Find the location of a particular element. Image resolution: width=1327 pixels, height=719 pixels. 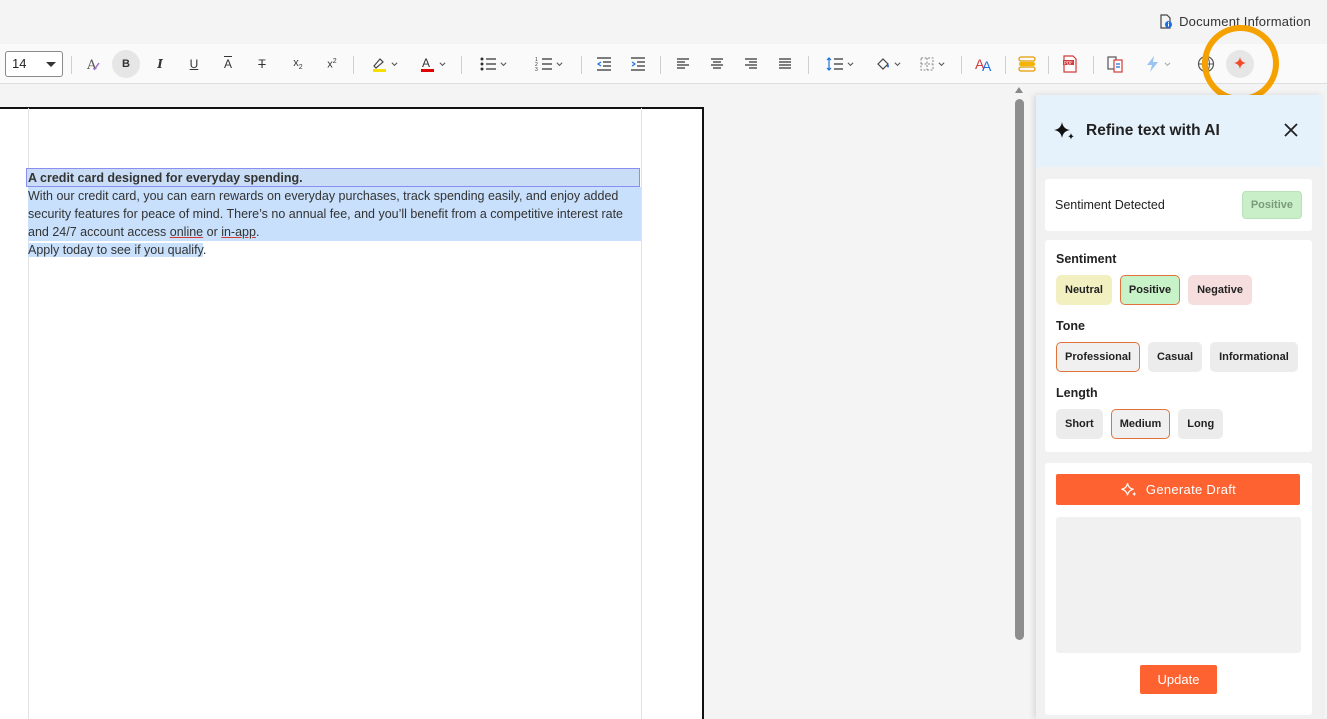

justify-button is located at coordinates (785, 64).